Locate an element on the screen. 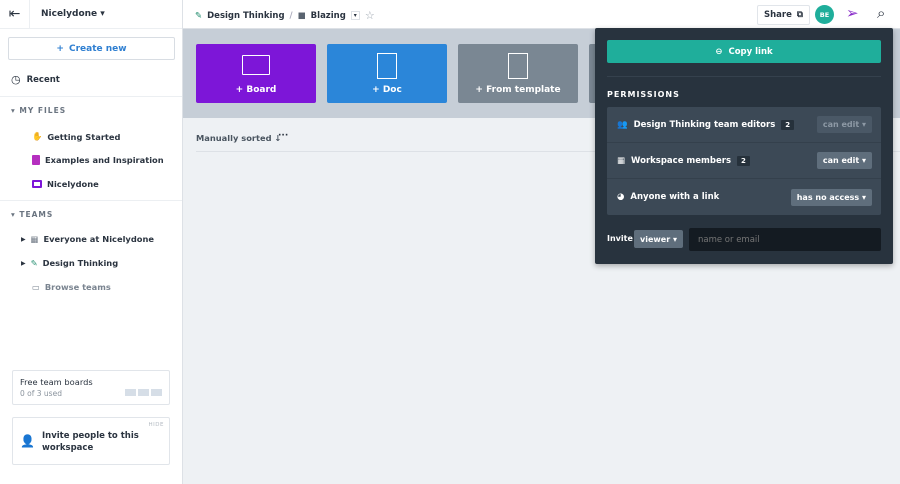 This screenshot has height=484, width=900. workspace-name: Nicelydone is located at coordinates (69, 14).